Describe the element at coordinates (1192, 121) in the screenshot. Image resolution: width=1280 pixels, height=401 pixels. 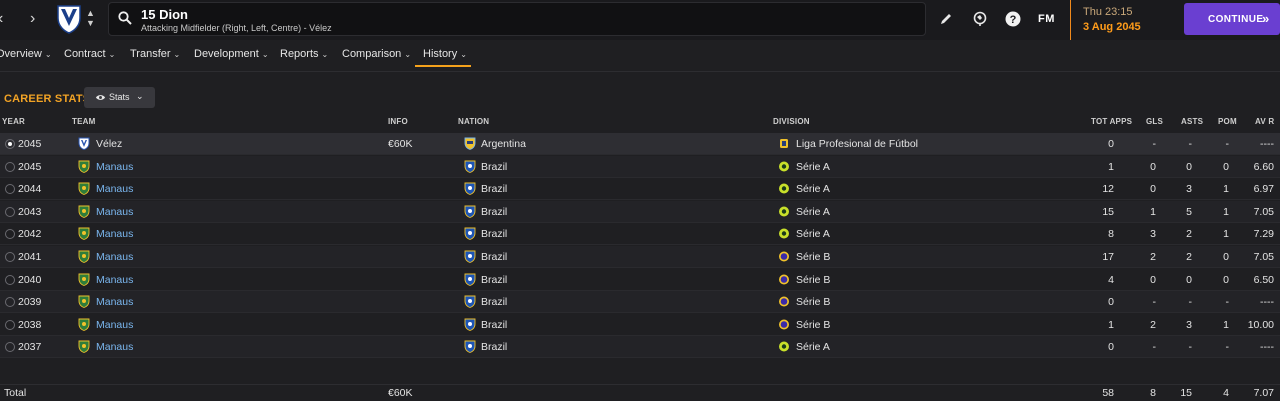
I see `col-asts: ASTS` at that location.